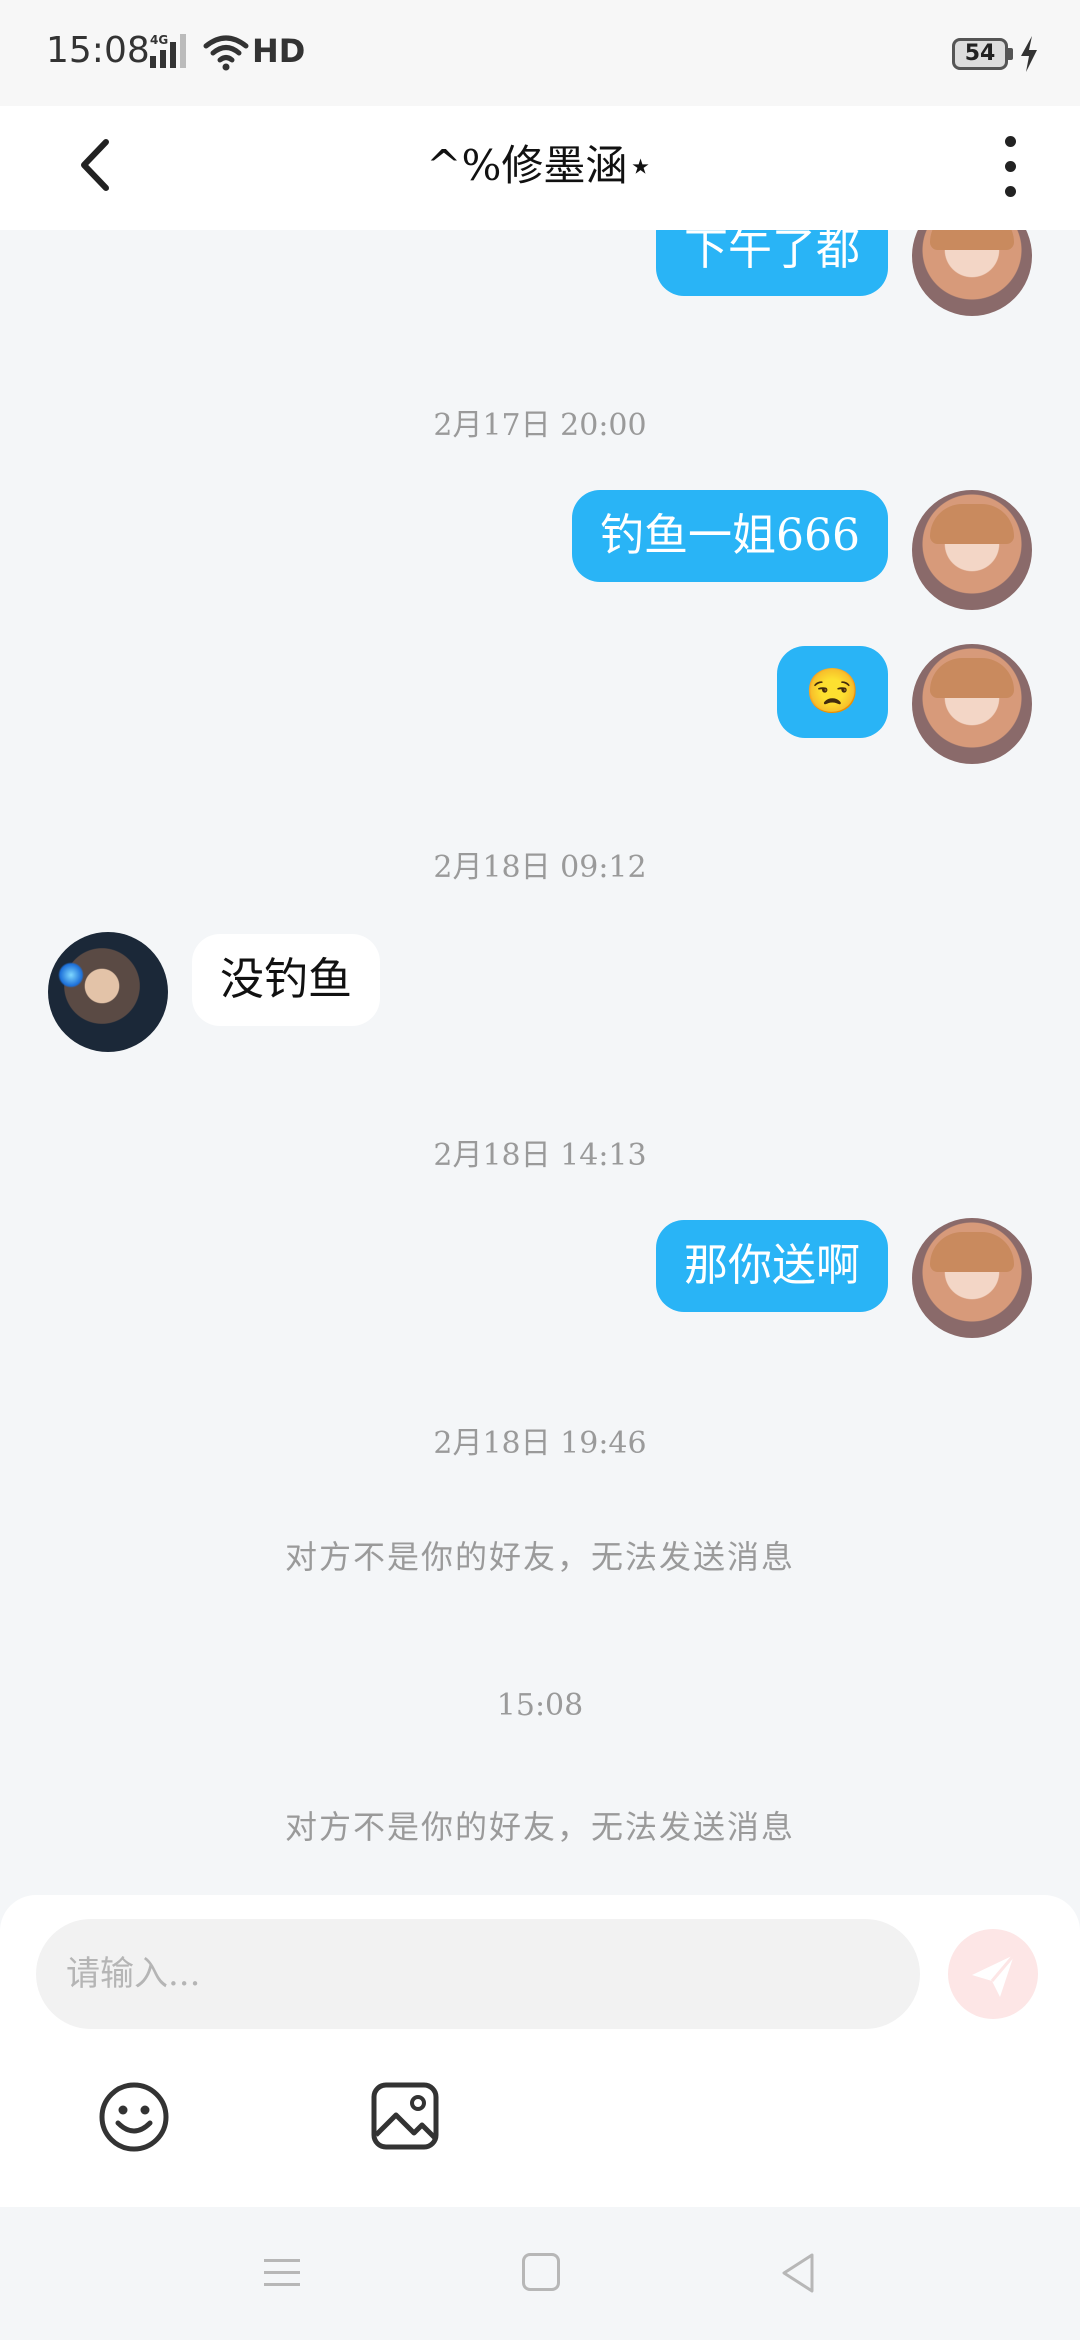 This screenshot has height=2340, width=1080. I want to click on message-bubble-outgoing: 😒, so click(832, 692).